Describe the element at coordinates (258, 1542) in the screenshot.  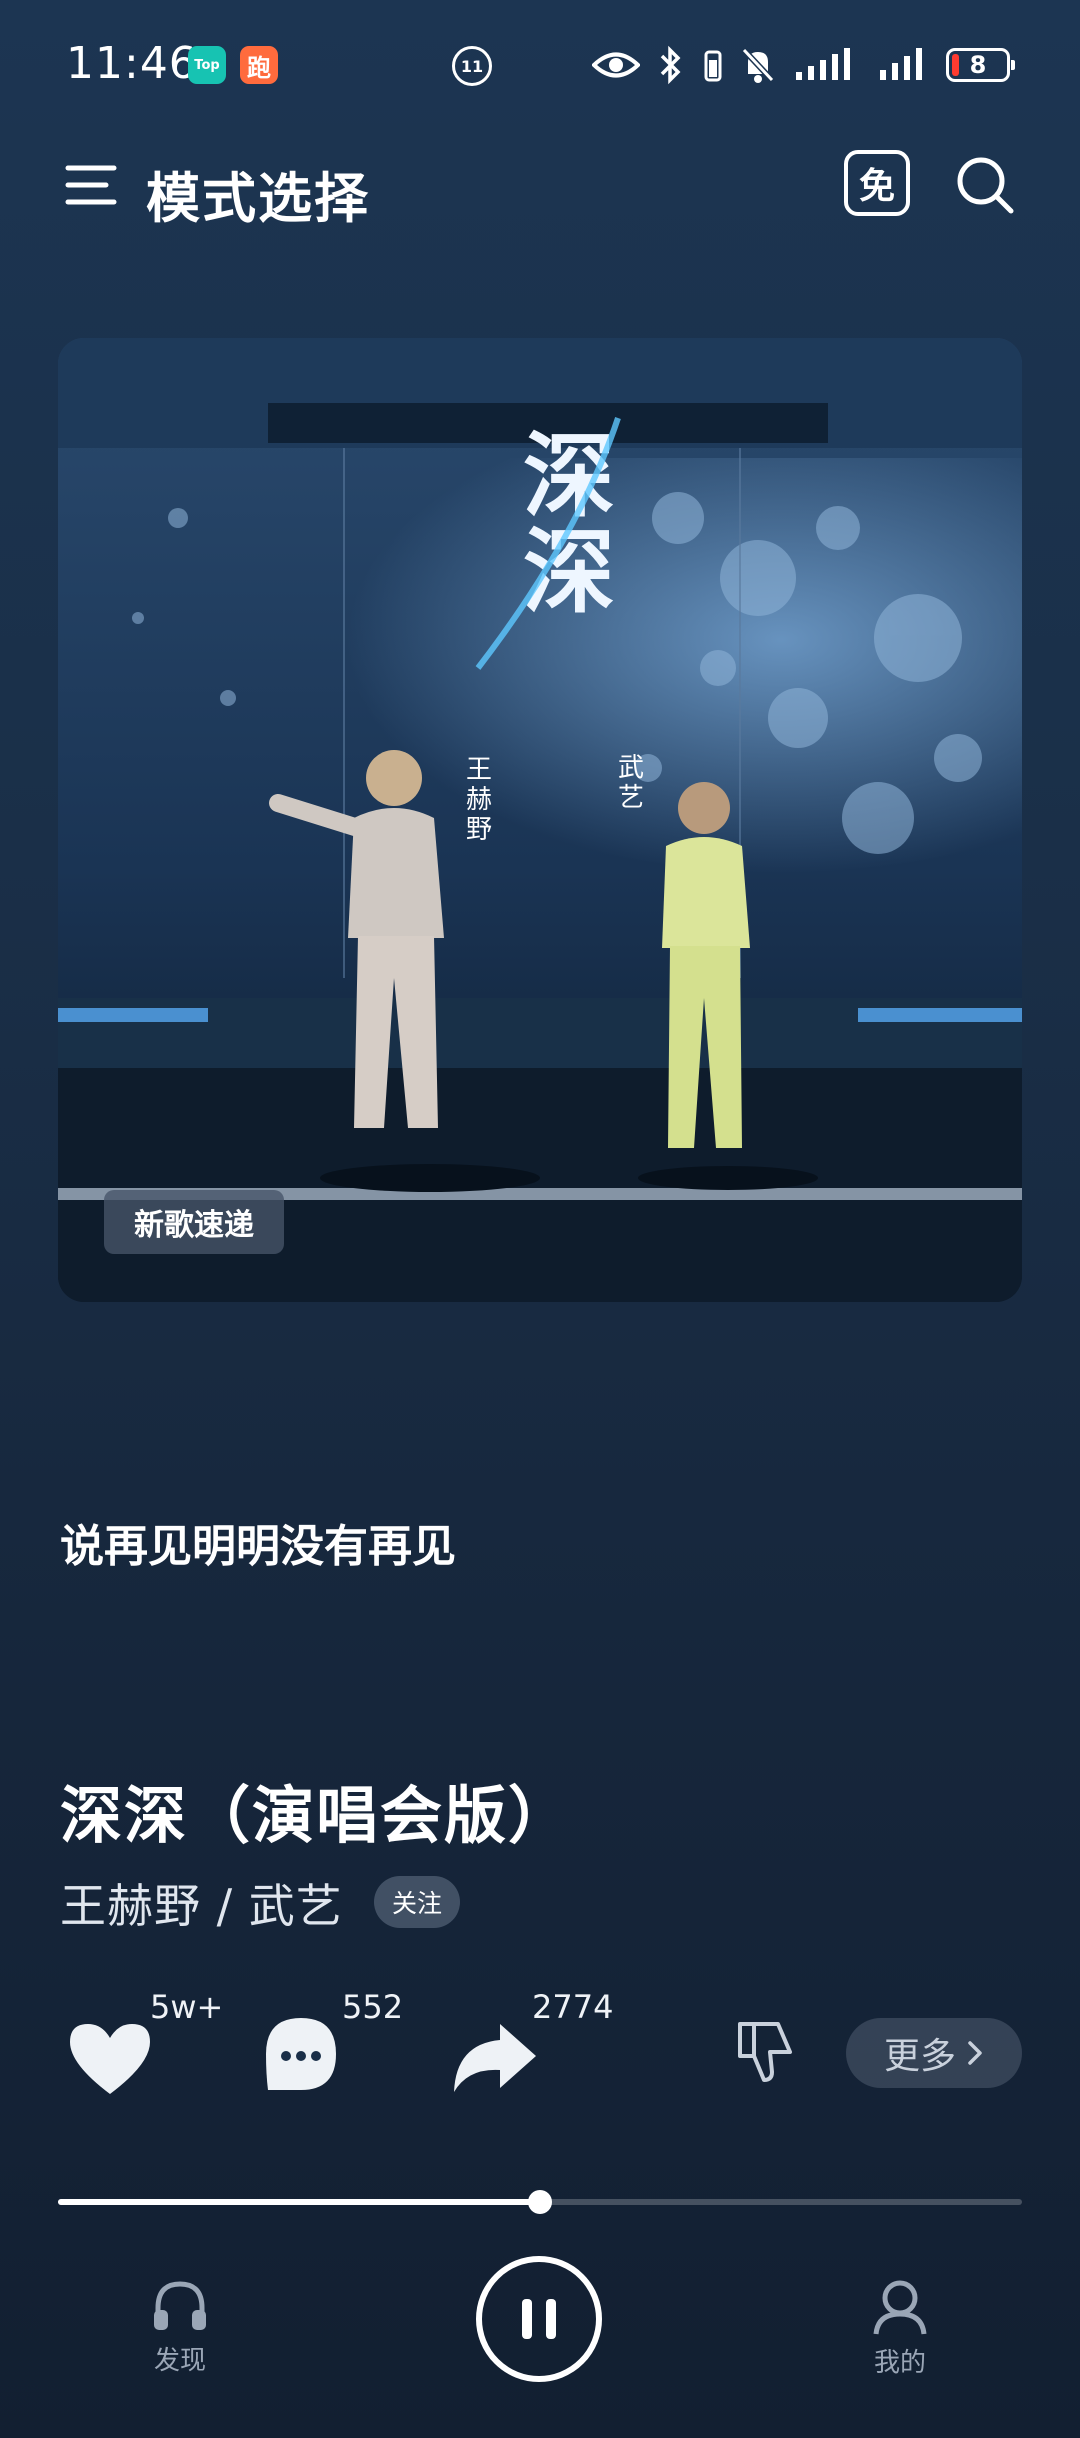
I see `lyric-line: 说再见明明没有再见` at that location.